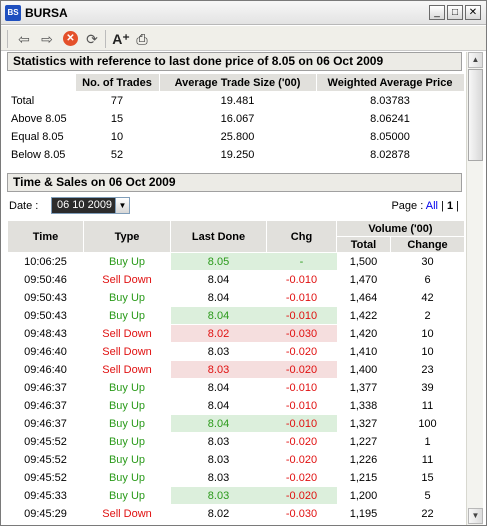 The image size is (487, 526). I want to click on print-icon: ⎙, so click(142, 39).